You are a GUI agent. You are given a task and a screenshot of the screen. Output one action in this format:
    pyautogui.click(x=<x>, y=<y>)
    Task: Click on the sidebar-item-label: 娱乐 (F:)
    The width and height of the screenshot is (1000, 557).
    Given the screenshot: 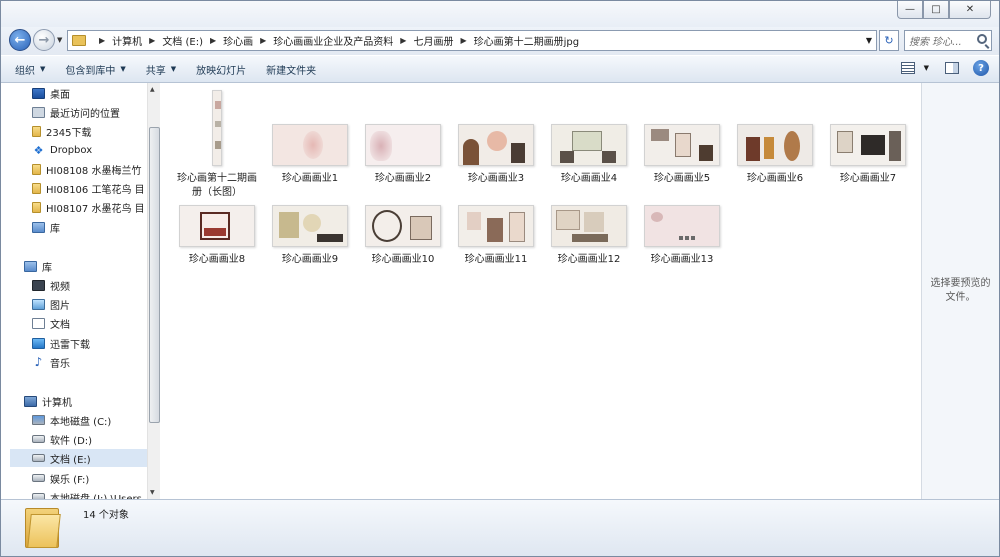 What is the action you would take?
    pyautogui.click(x=70, y=480)
    